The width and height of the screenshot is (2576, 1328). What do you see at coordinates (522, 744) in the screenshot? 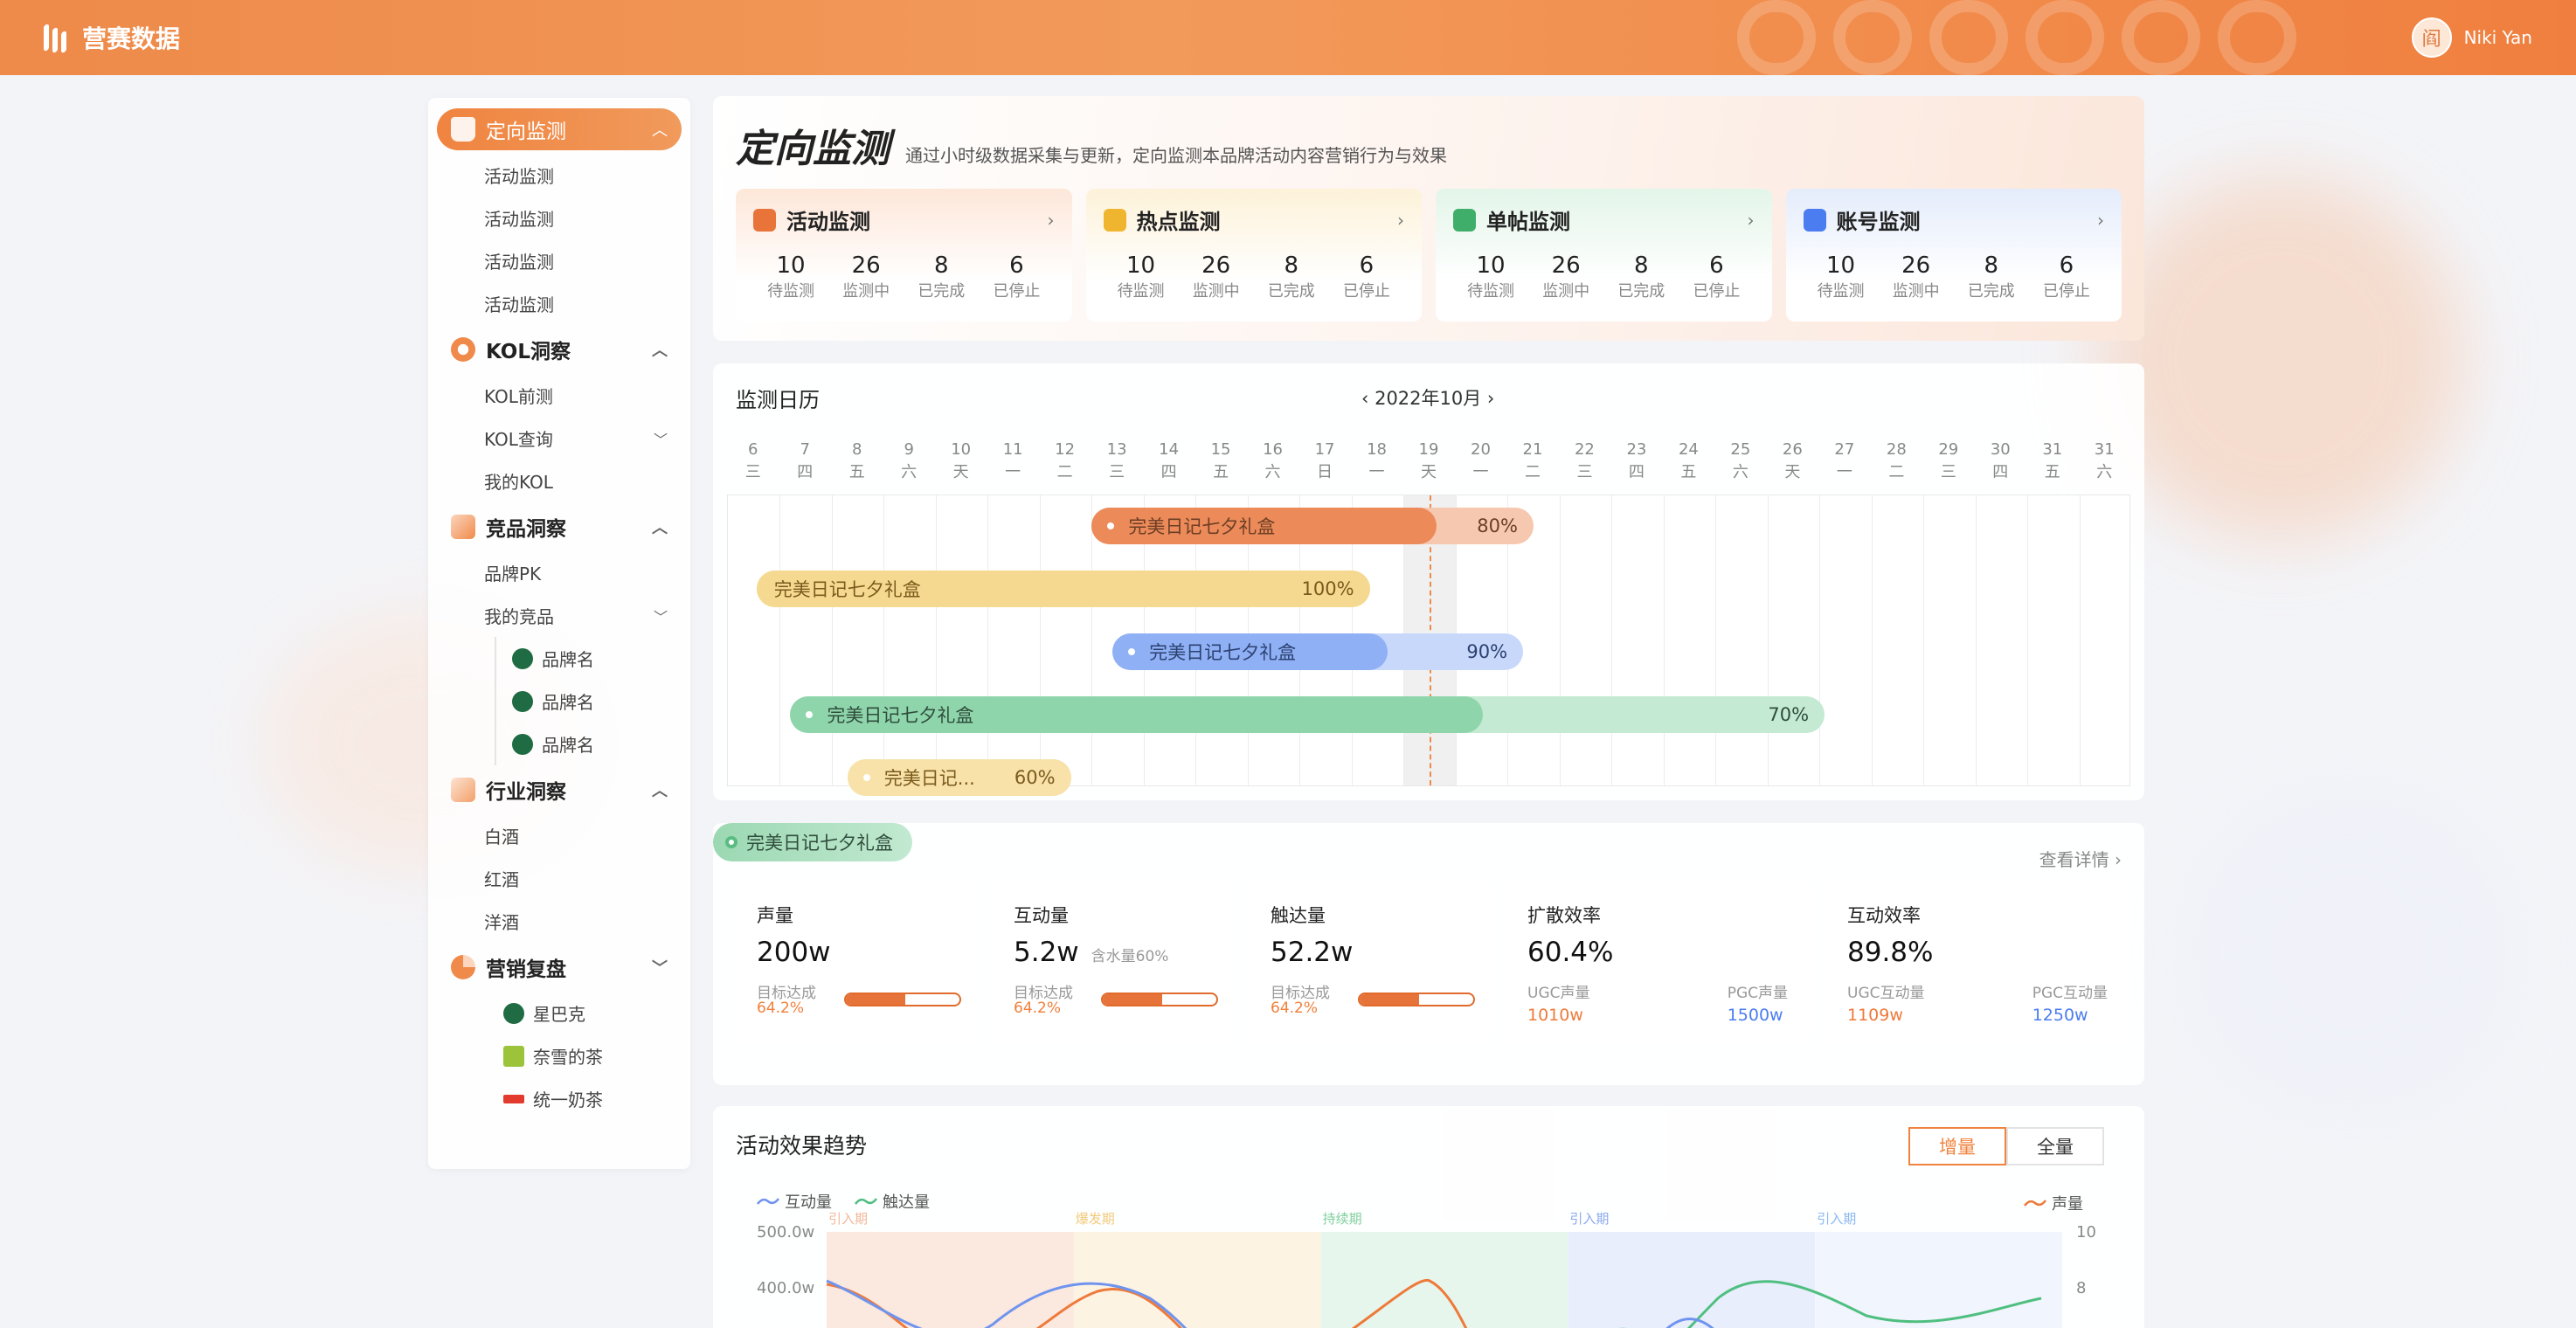
I see `brand-logo-icon` at bounding box center [522, 744].